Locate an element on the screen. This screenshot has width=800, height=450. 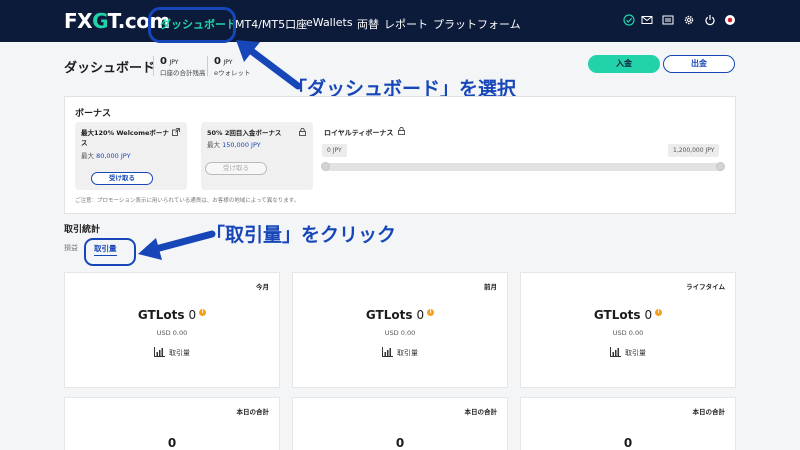
balance-value: 0 JPY is located at coordinates (169, 61).